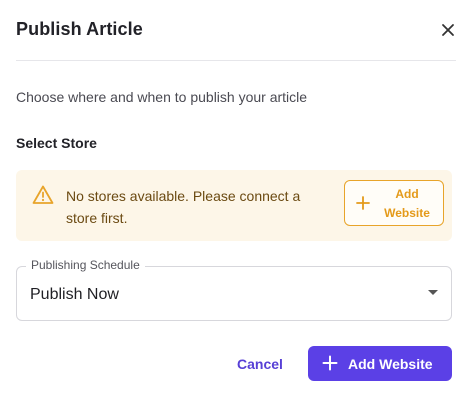 The width and height of the screenshot is (472, 393). I want to click on alert-button-line-1: Add, so click(407, 194).